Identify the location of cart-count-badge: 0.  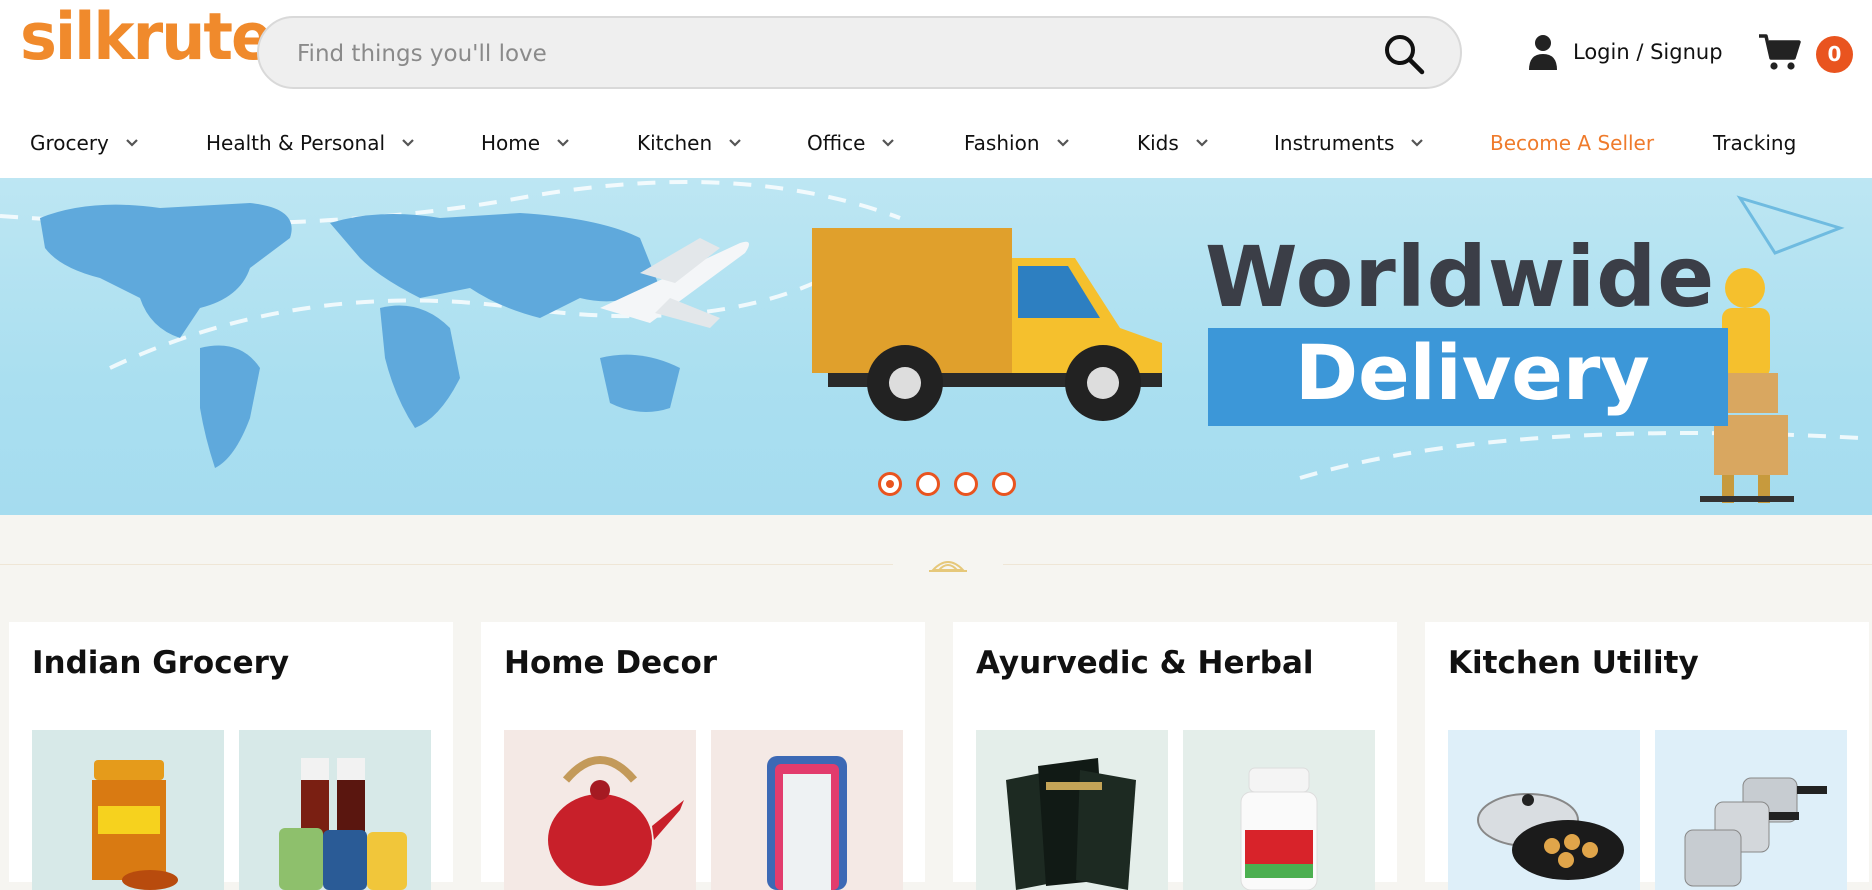
(1834, 54).